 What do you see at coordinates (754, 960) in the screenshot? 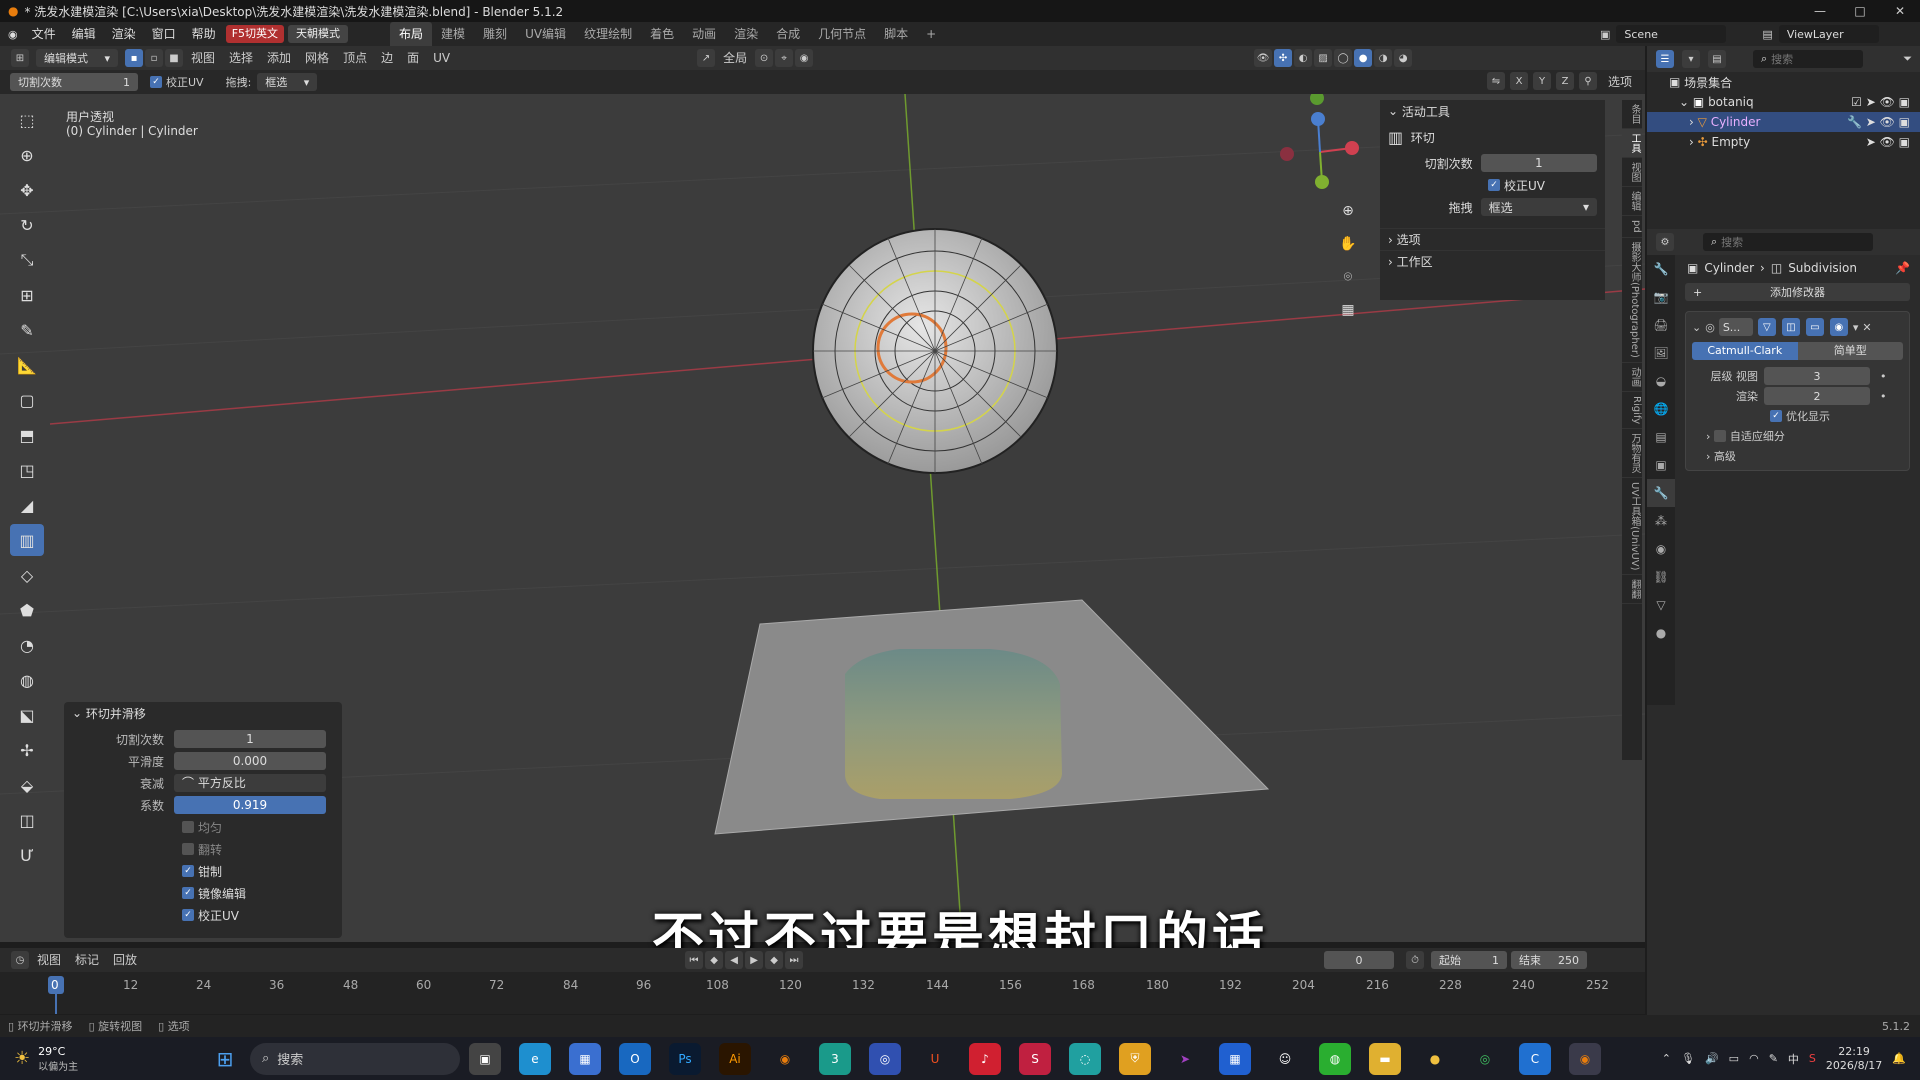
I see `play-icon: ▶` at bounding box center [754, 960].